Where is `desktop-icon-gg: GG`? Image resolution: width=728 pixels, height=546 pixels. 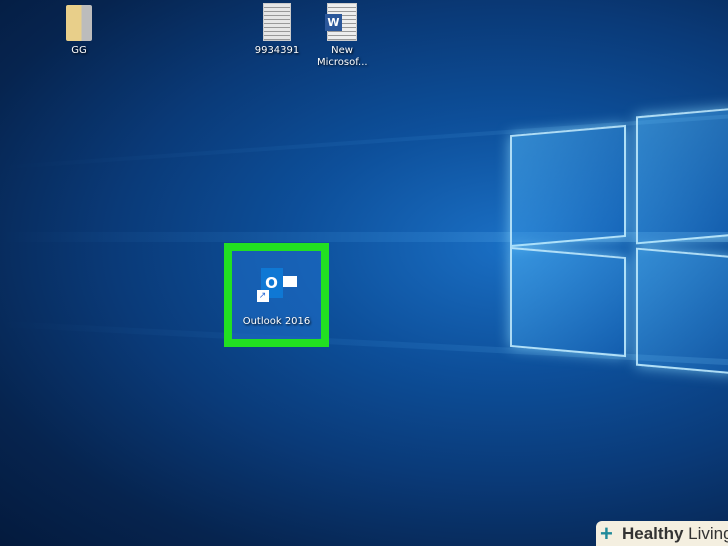
desktop-icon-gg: GG is located at coordinates (79, 31).